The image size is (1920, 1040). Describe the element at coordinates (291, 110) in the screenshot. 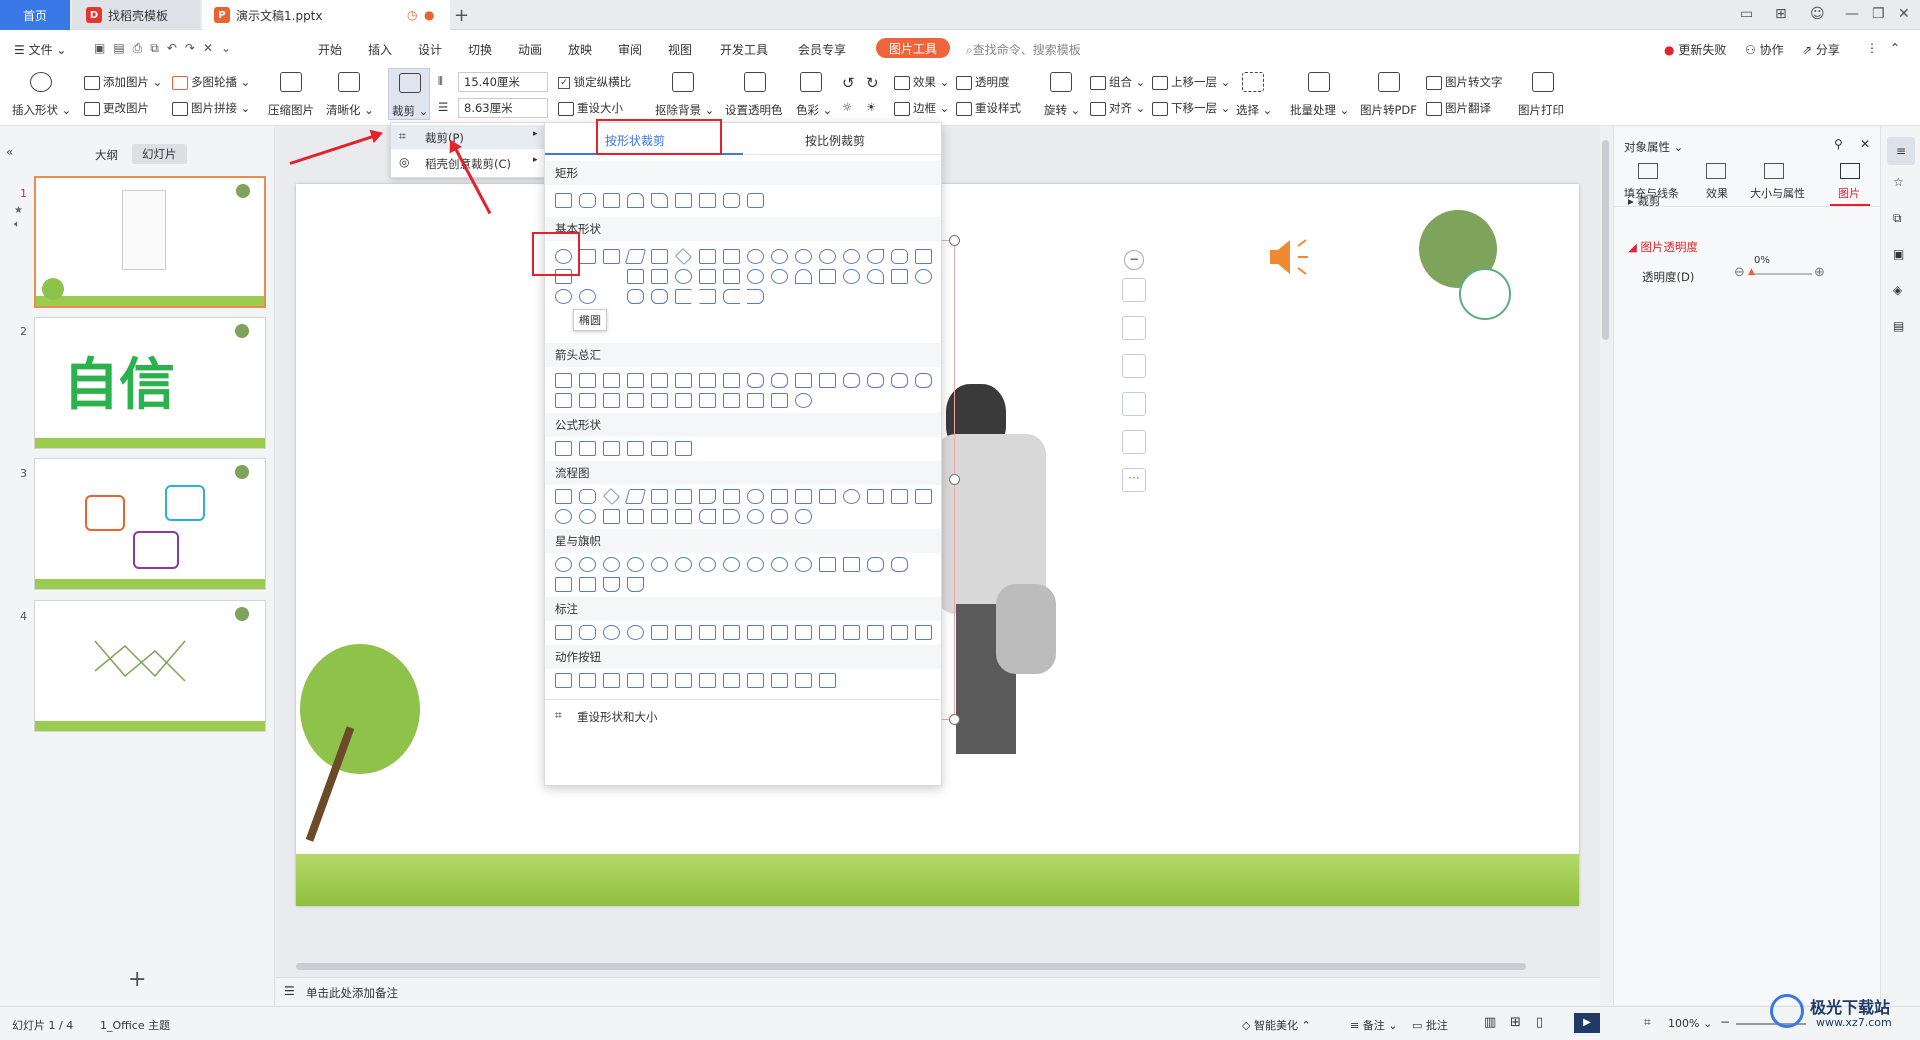

I see `compress-button: 压缩图片` at that location.